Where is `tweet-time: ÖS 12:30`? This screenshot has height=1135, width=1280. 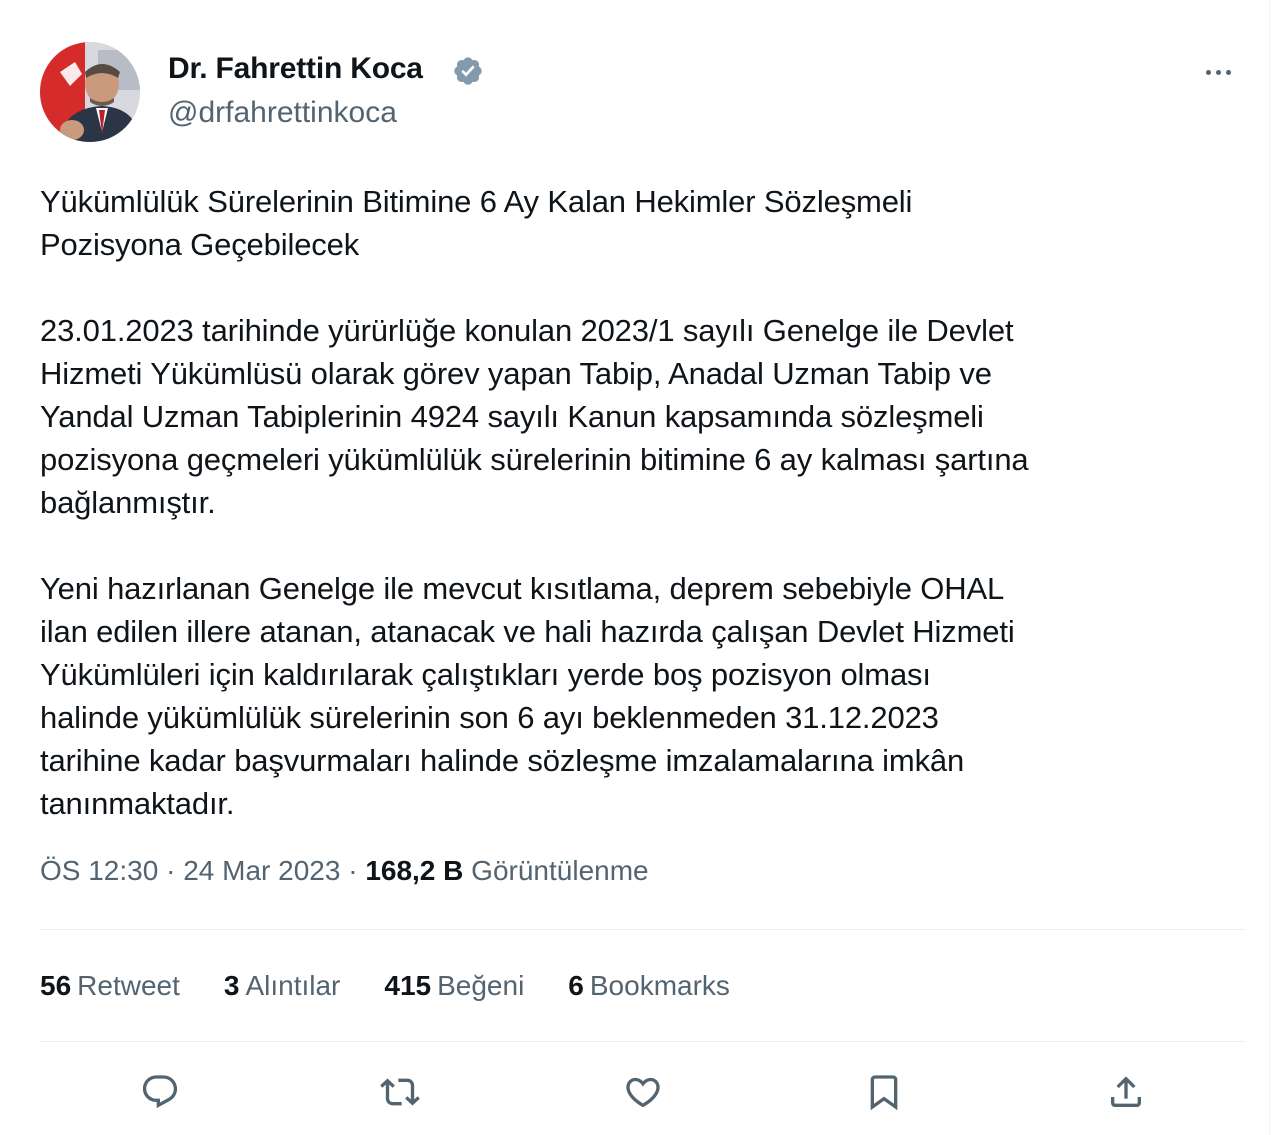
tweet-time: ÖS 12:30 is located at coordinates (99, 870).